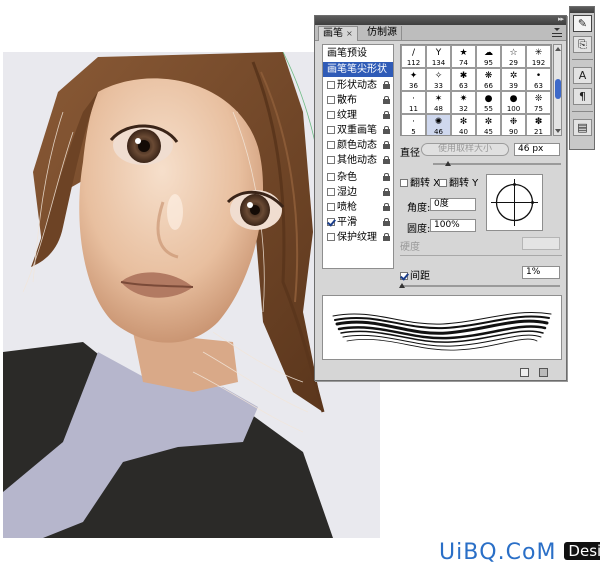 Image resolution: width=600 pixels, height=567 pixels. Describe the element at coordinates (537, 149) in the screenshot. I see `diameter-field: 46 px` at that location.